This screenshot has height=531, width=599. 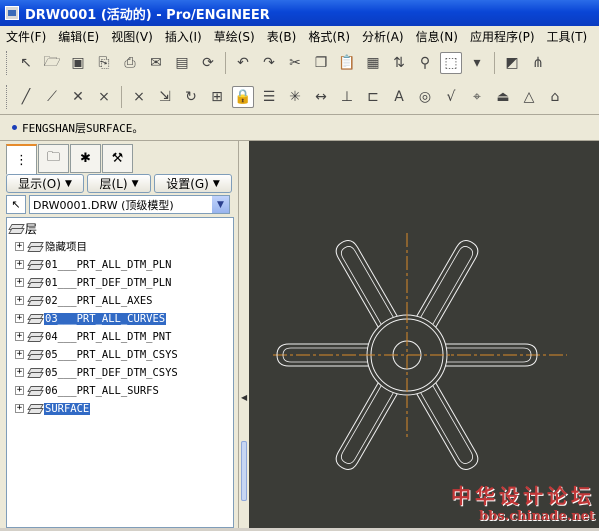 I want to click on send-mail-icon: ✉, so click(x=156, y=63).